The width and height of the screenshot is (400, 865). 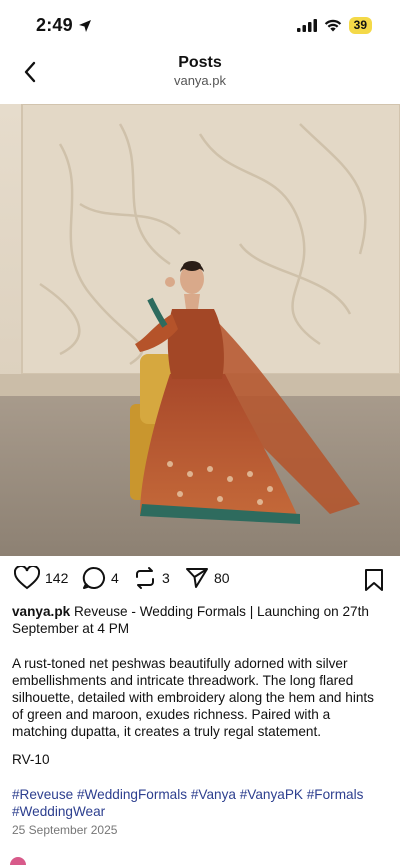 What do you see at coordinates (222, 578) in the screenshot?
I see `share-count: 80` at bounding box center [222, 578].